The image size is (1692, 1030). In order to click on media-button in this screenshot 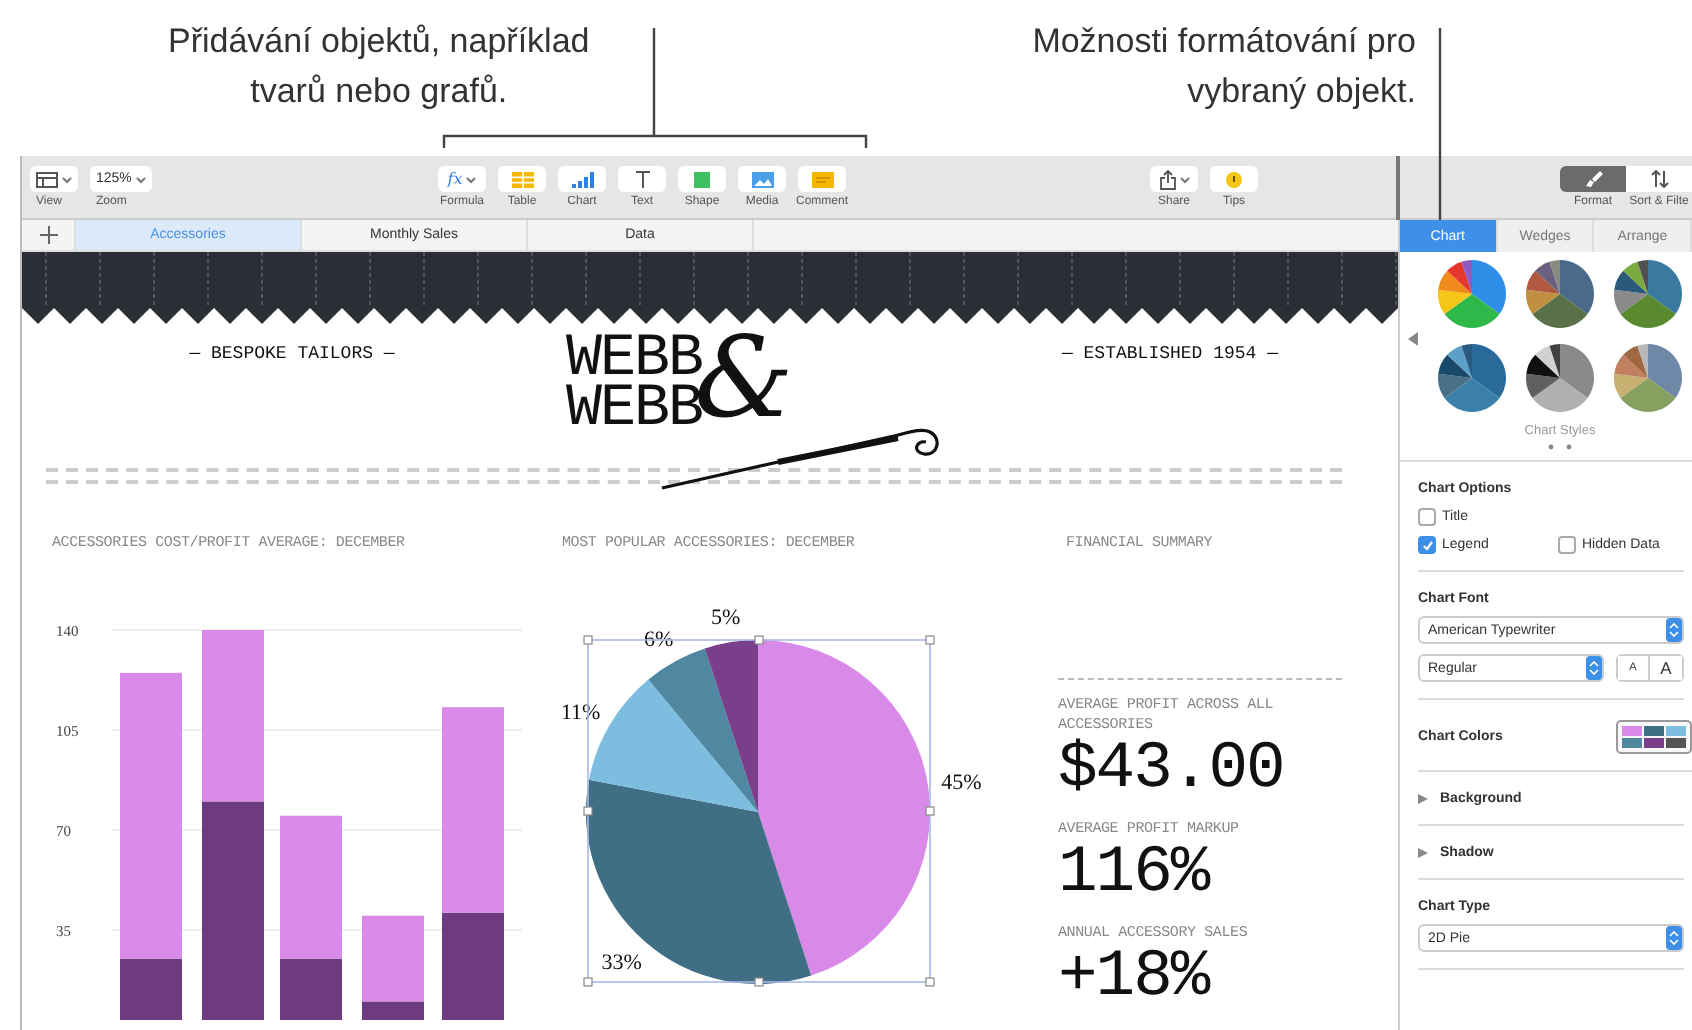, I will do `click(762, 179)`.